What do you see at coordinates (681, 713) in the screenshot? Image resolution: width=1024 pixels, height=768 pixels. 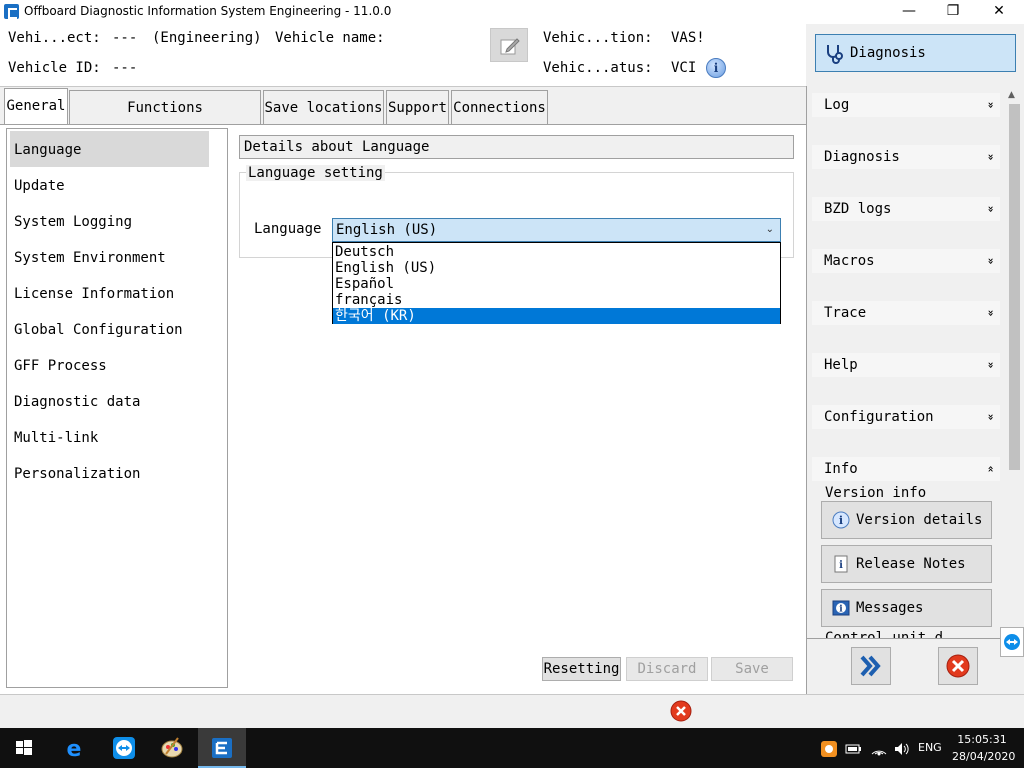 I see `error-status-icon` at bounding box center [681, 713].